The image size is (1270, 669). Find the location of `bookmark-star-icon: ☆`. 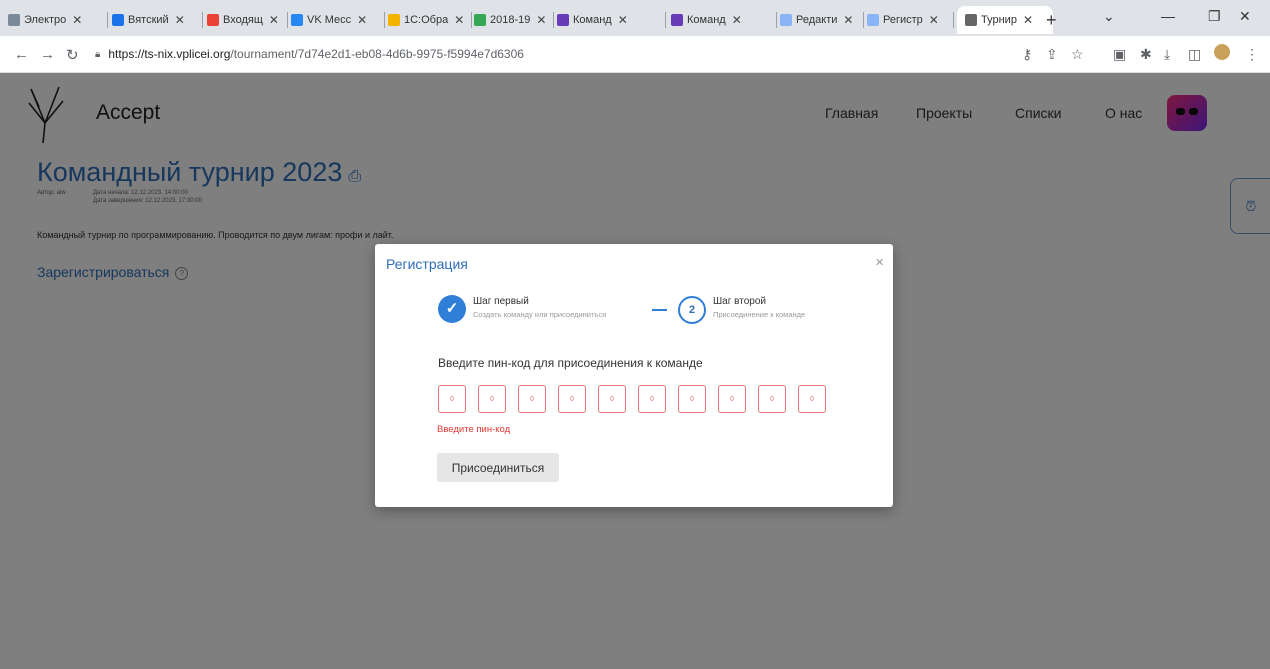

bookmark-star-icon: ☆ is located at coordinates (1077, 54).